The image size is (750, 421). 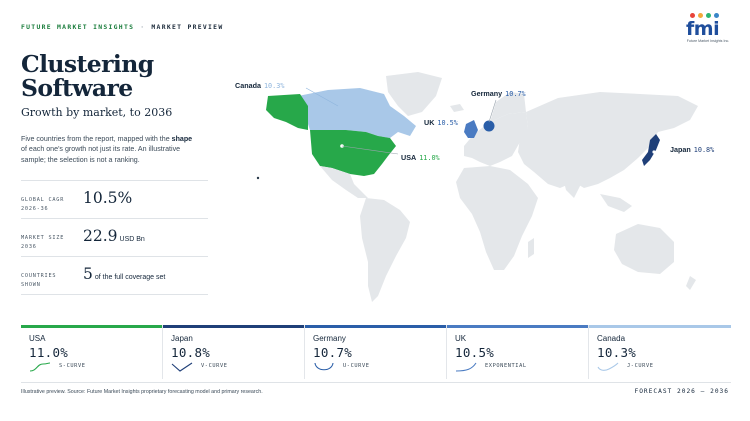 I want to click on stat-label-line: COUNTRIES, so click(x=39, y=276).